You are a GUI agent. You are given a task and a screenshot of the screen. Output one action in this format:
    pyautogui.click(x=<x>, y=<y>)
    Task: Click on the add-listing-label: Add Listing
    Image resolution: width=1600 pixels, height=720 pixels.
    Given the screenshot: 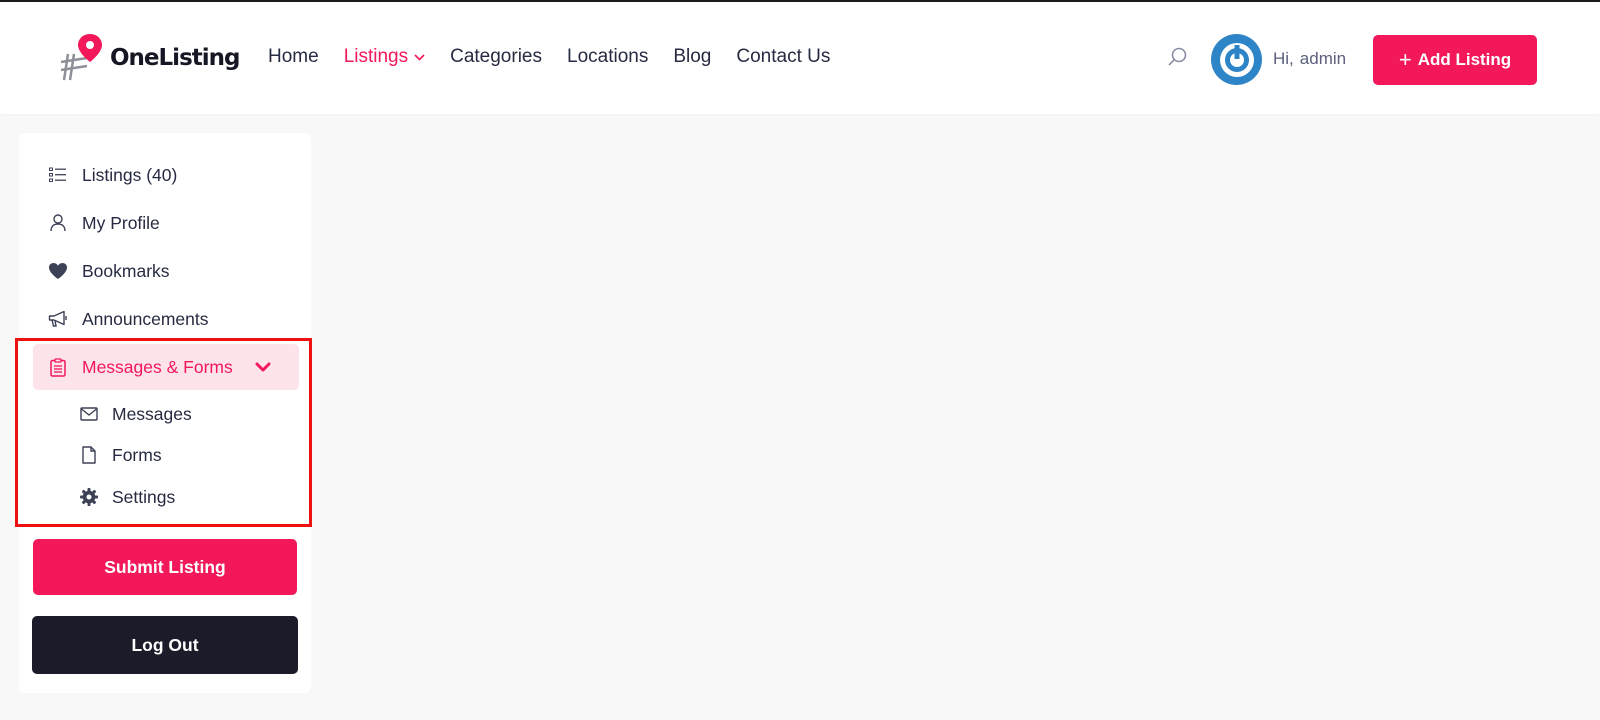 What is the action you would take?
    pyautogui.click(x=1464, y=59)
    